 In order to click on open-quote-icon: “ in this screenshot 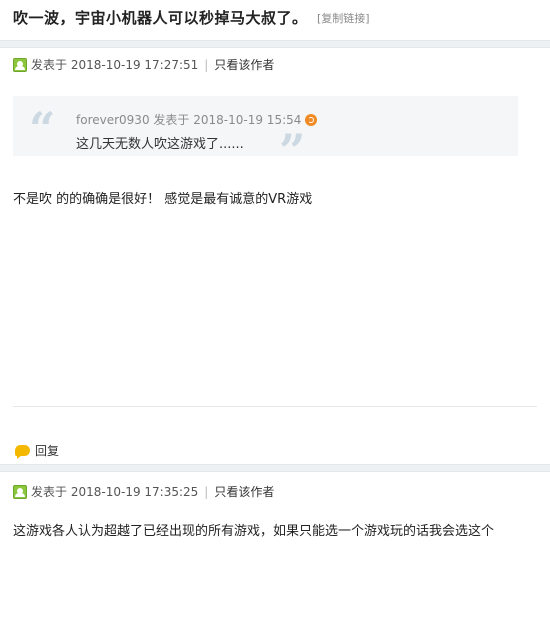, I will do `click(42, 129)`.